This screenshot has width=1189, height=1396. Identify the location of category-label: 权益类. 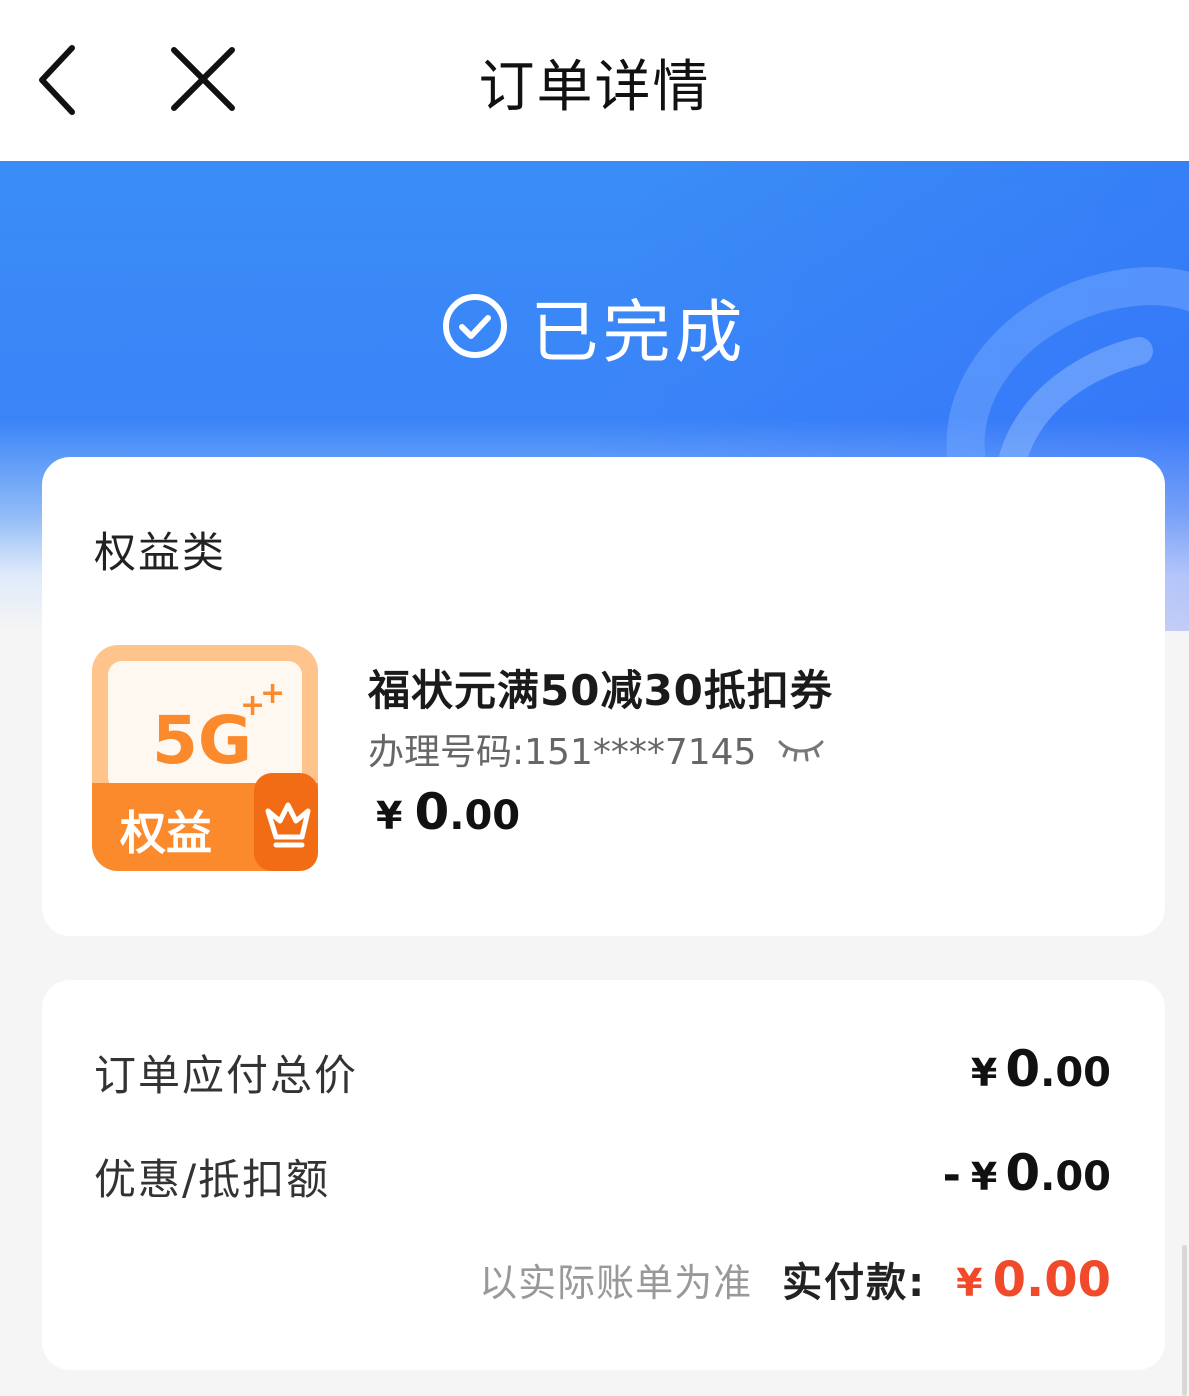
(160, 552).